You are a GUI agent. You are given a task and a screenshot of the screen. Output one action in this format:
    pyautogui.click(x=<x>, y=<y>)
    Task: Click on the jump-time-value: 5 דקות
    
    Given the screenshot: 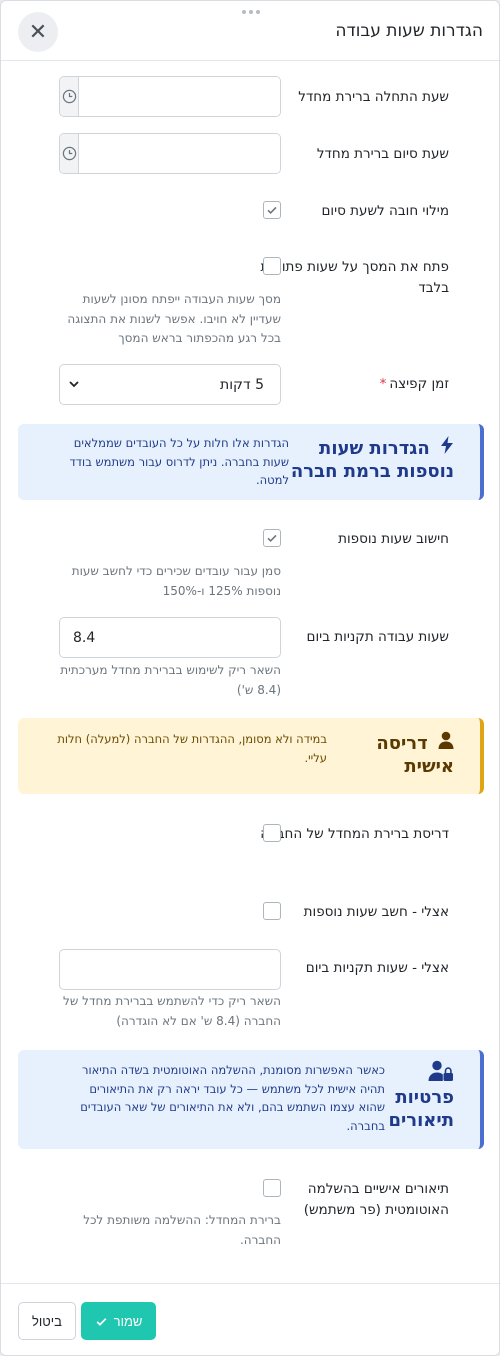 What is the action you would take?
    pyautogui.click(x=242, y=384)
    